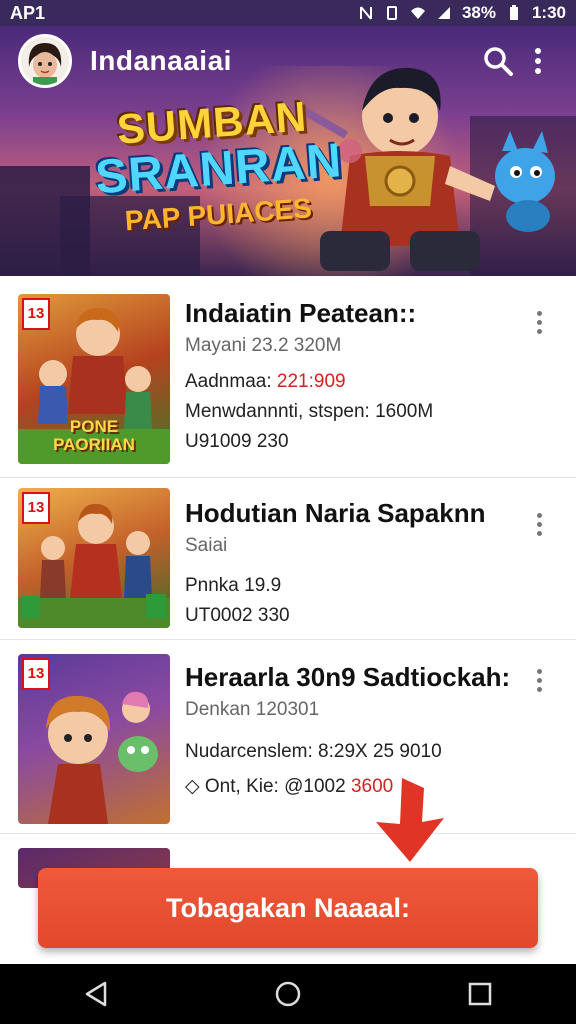  What do you see at coordinates (288, 908) in the screenshot?
I see `primary-cta-button: Tobagakan Naaaal:` at bounding box center [288, 908].